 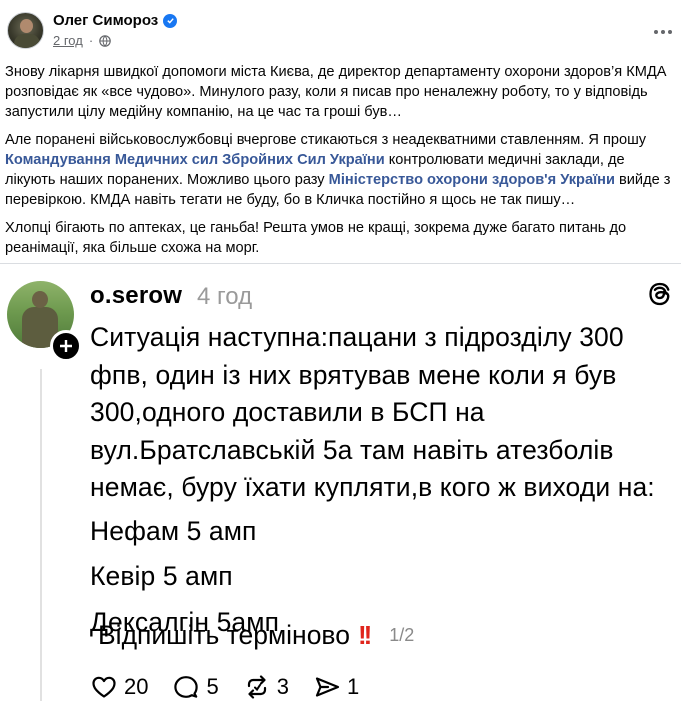 What do you see at coordinates (25, 30) in the screenshot?
I see `author-avatar` at bounding box center [25, 30].